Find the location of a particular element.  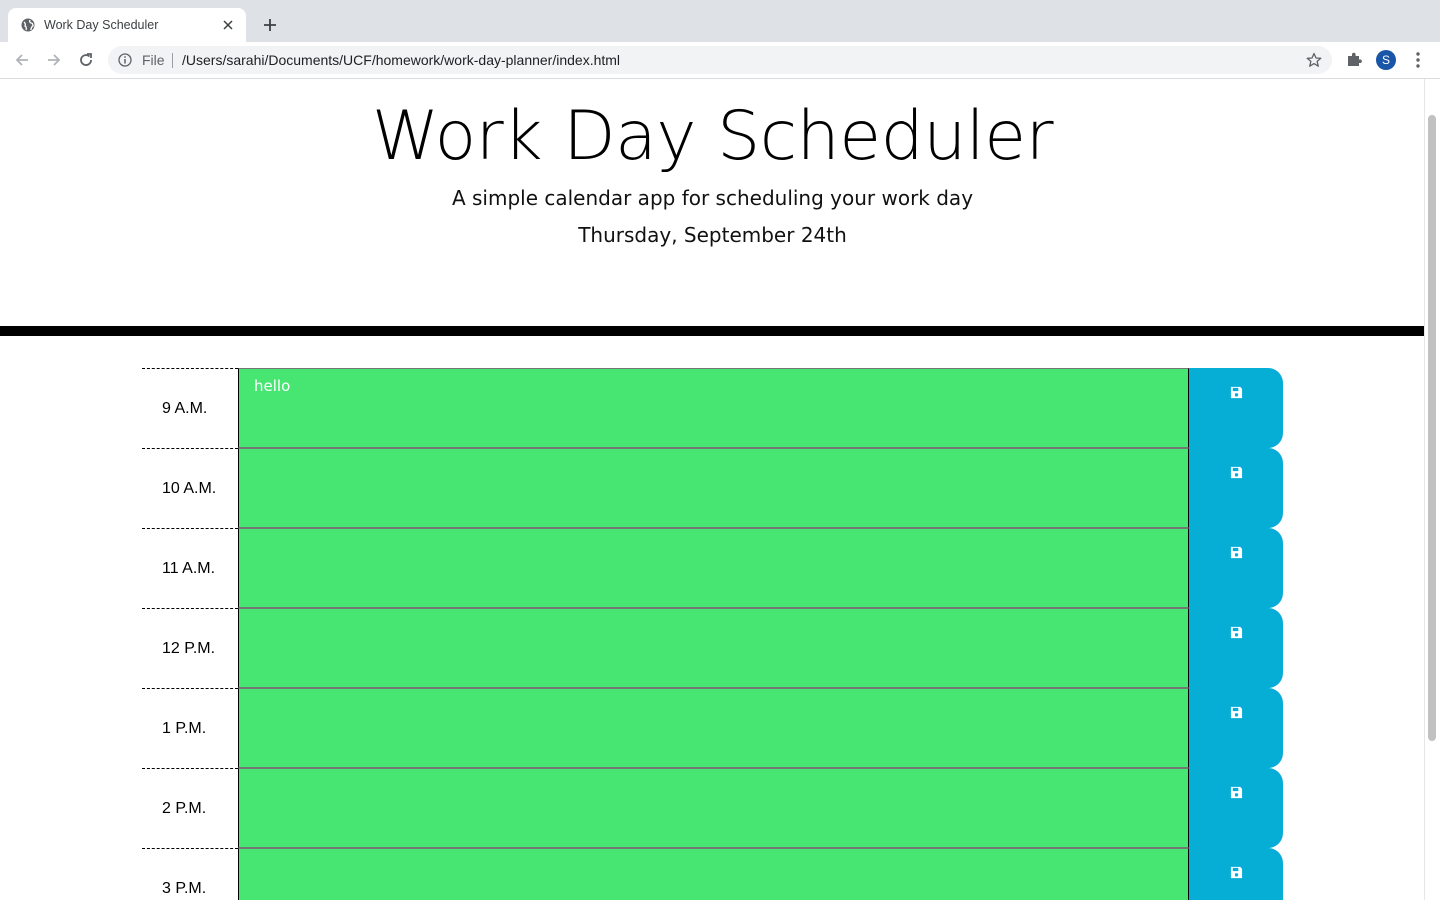

hour-label: 11 A.M. is located at coordinates (190, 568).